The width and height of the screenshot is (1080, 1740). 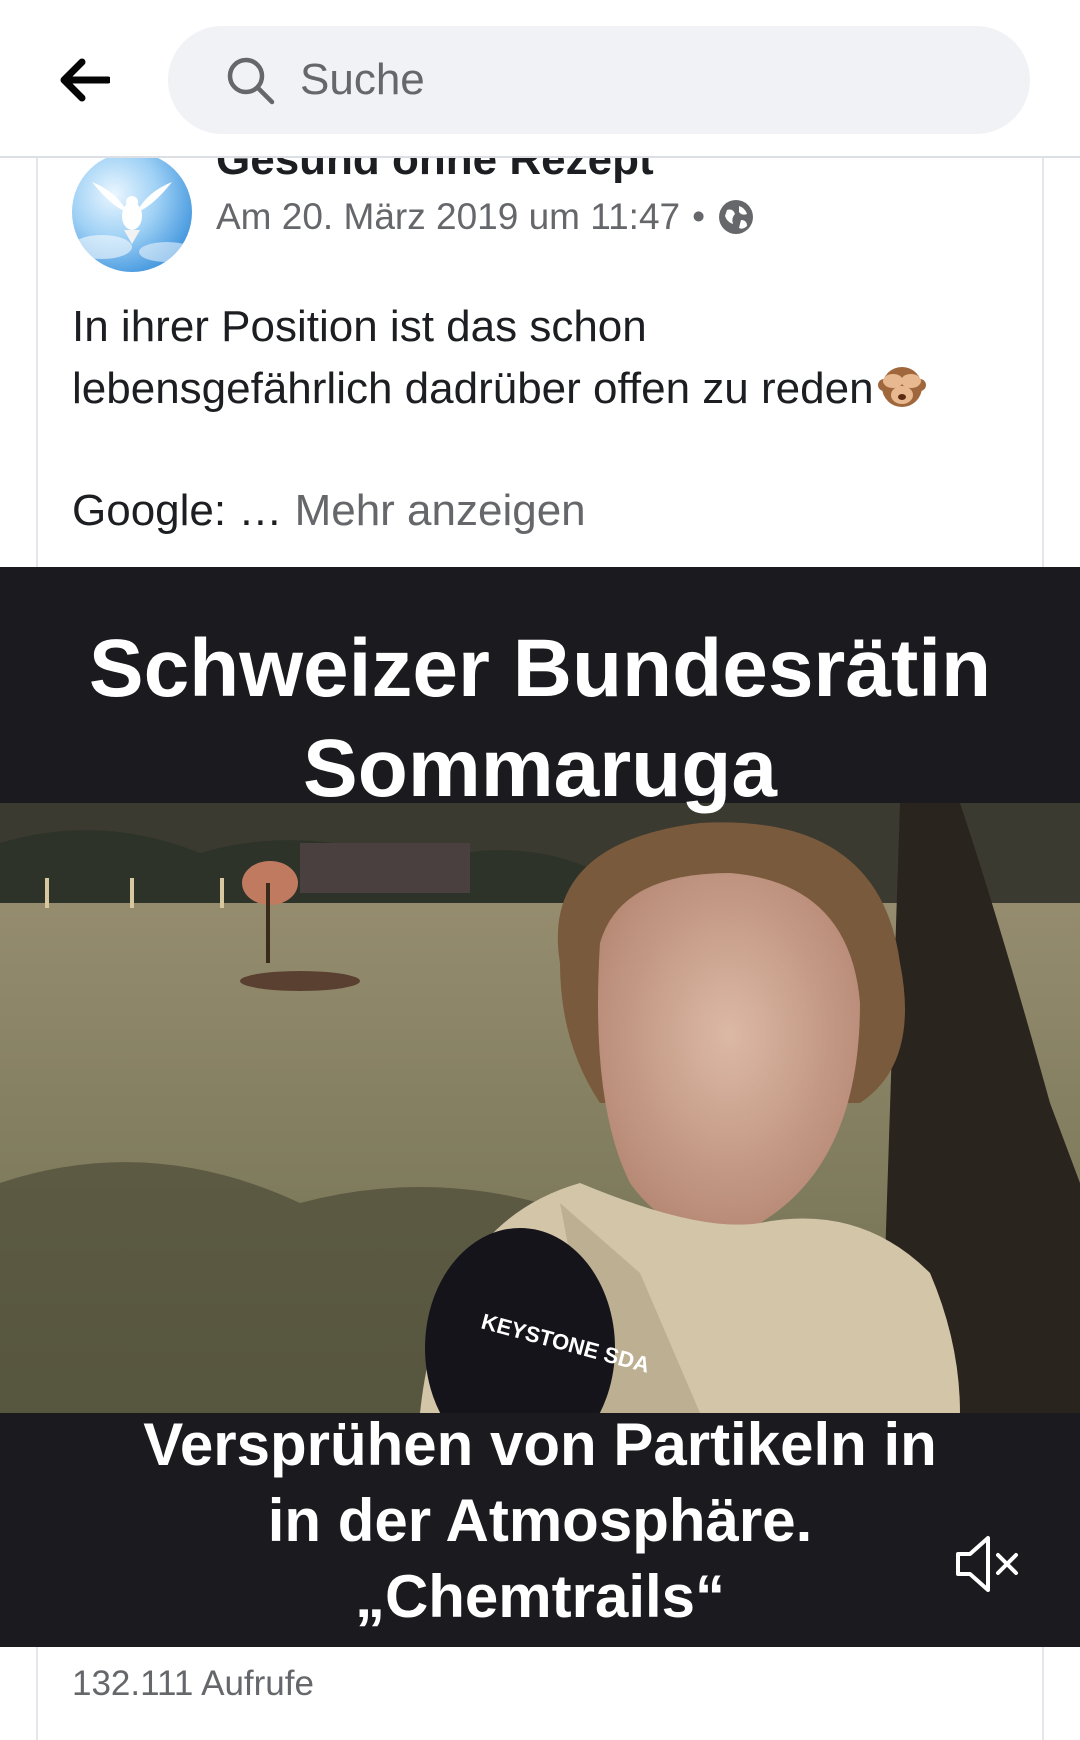 I want to click on speaker-muted-icon, so click(x=987, y=1564).